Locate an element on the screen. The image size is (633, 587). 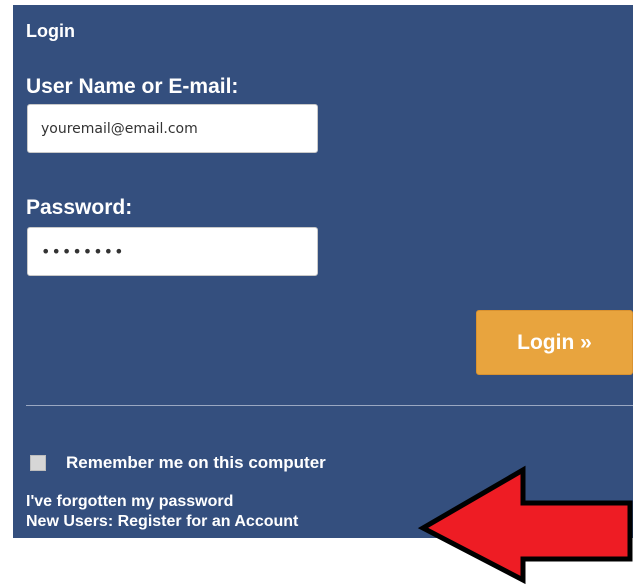
password-input is located at coordinates (172, 251).